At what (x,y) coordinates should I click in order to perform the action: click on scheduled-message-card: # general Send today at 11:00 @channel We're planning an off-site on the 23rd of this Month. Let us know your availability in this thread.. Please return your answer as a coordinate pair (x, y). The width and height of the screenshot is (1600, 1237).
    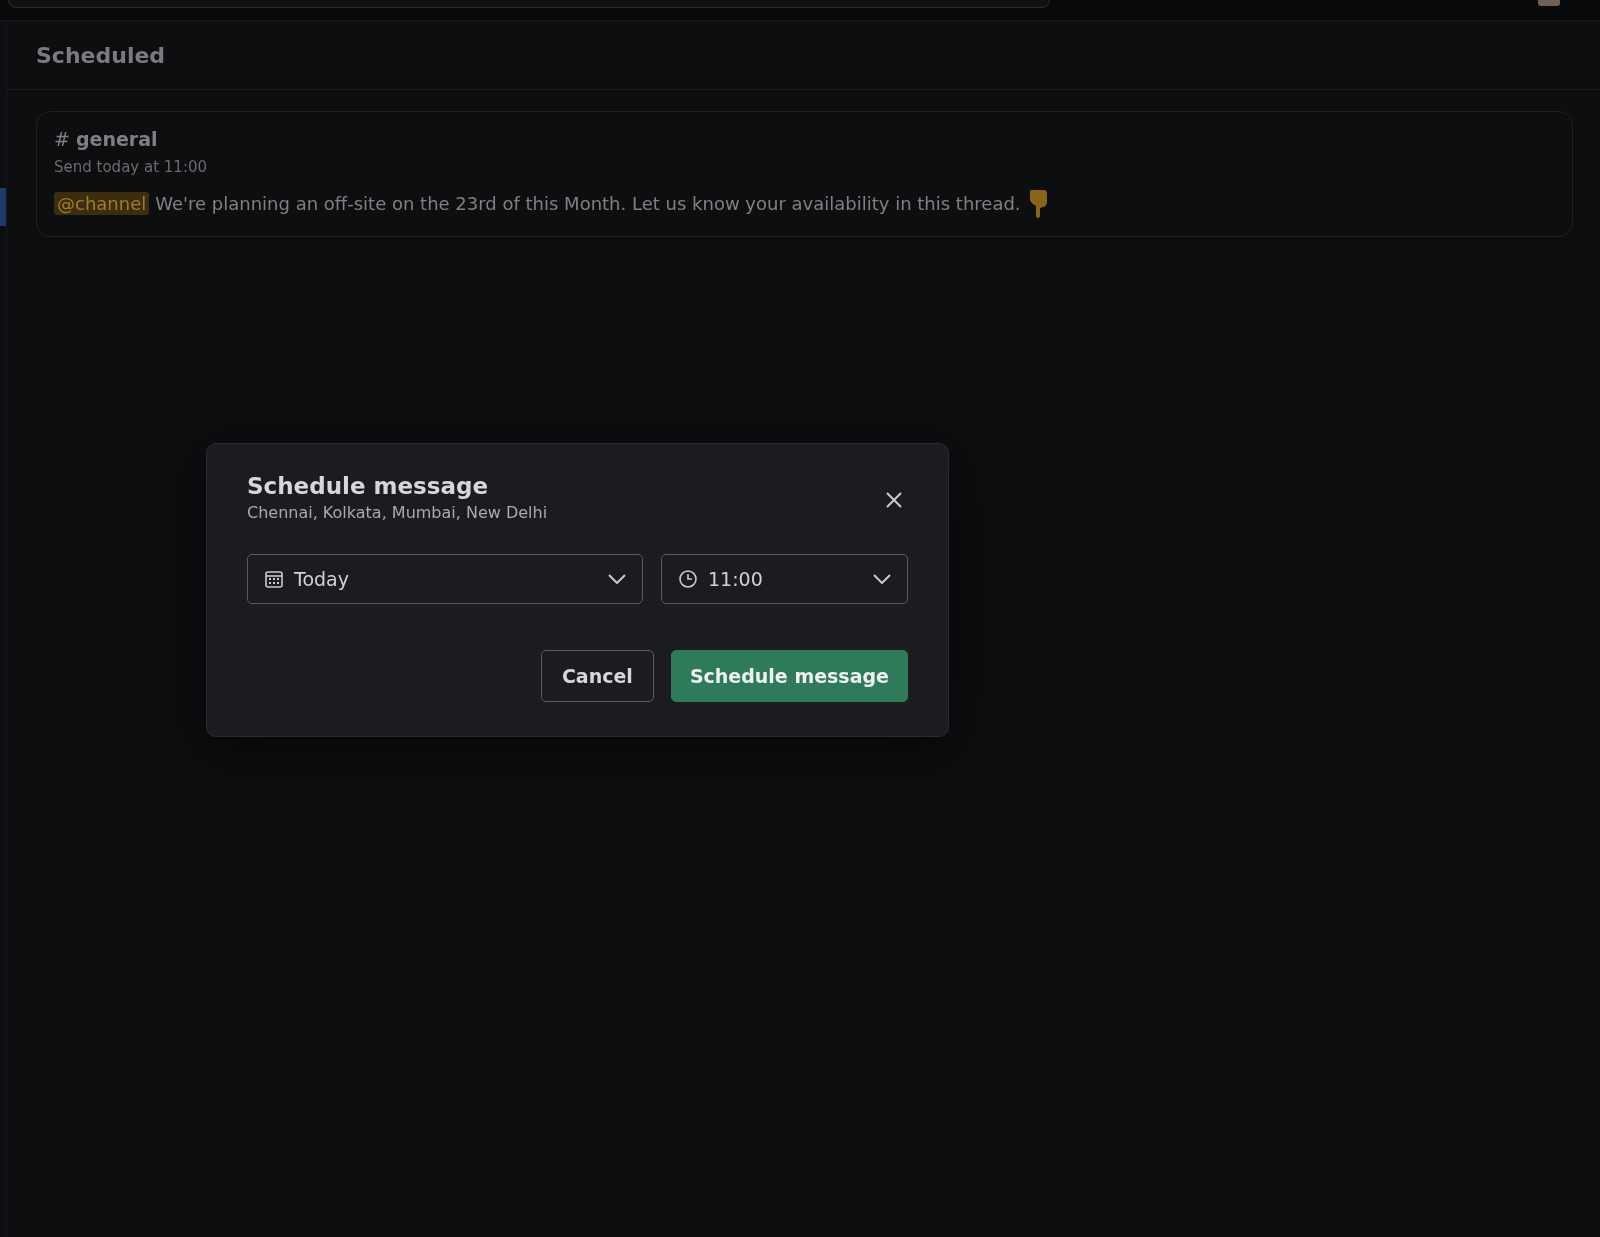
    Looking at the image, I should click on (804, 174).